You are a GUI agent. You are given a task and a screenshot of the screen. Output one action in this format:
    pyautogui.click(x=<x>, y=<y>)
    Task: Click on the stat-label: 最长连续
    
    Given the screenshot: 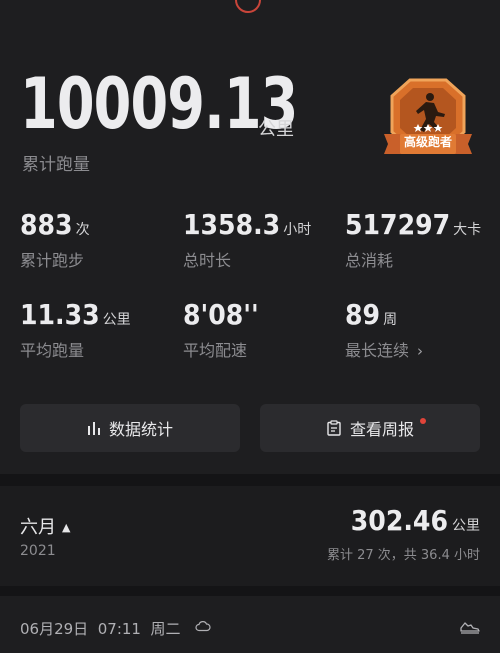 What is the action you would take?
    pyautogui.click(x=377, y=350)
    